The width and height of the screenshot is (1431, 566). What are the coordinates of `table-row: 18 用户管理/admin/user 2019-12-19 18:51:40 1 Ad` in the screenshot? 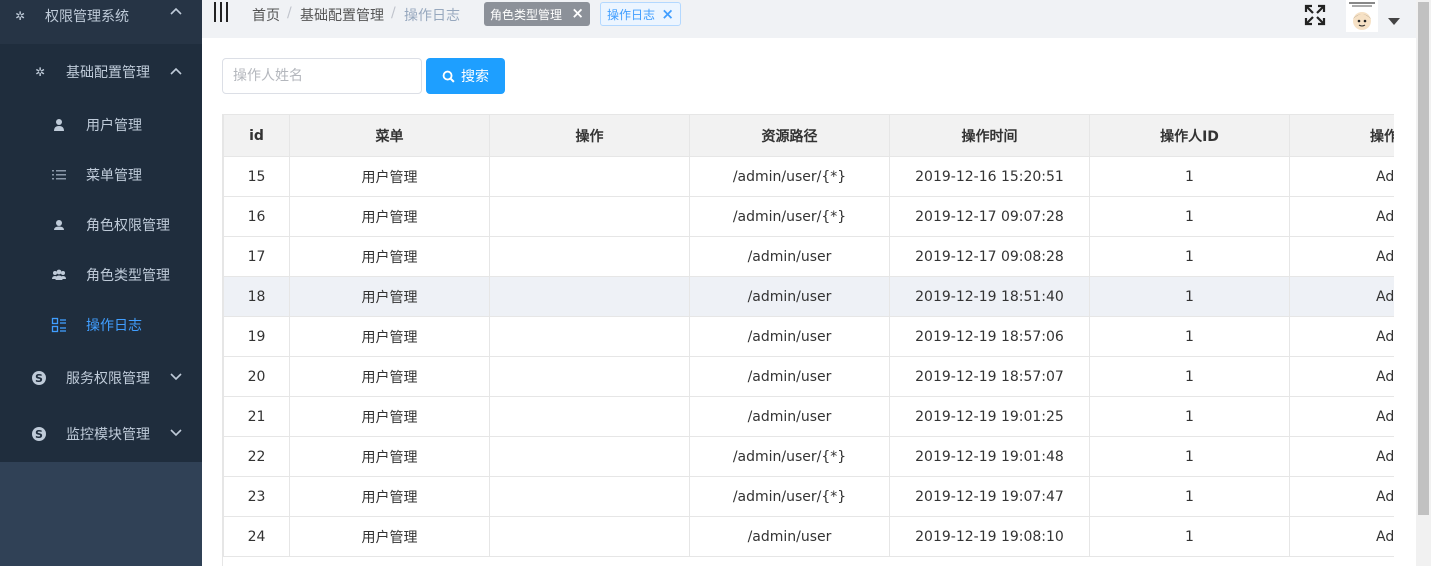 It's located at (808, 296).